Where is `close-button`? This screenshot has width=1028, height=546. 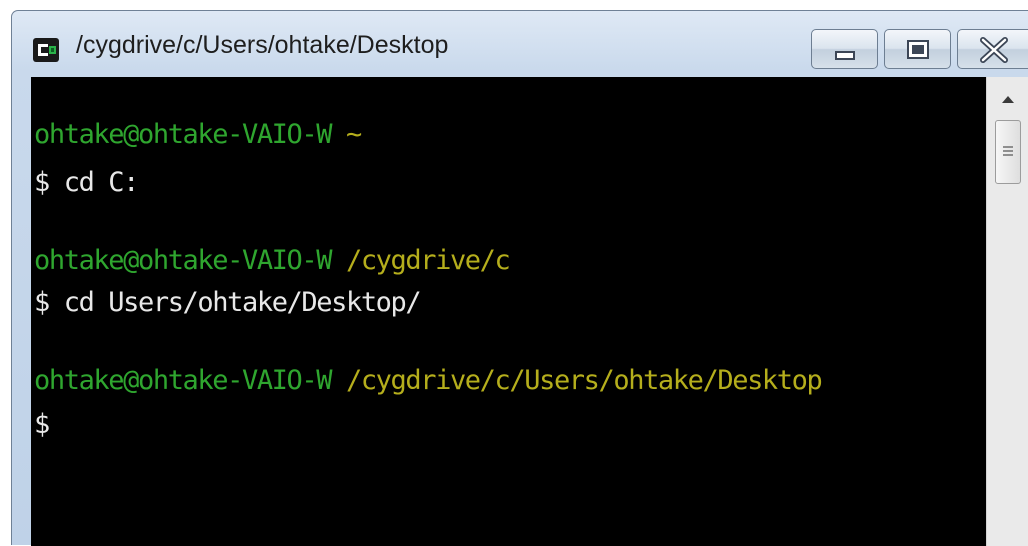
close-button is located at coordinates (992, 49).